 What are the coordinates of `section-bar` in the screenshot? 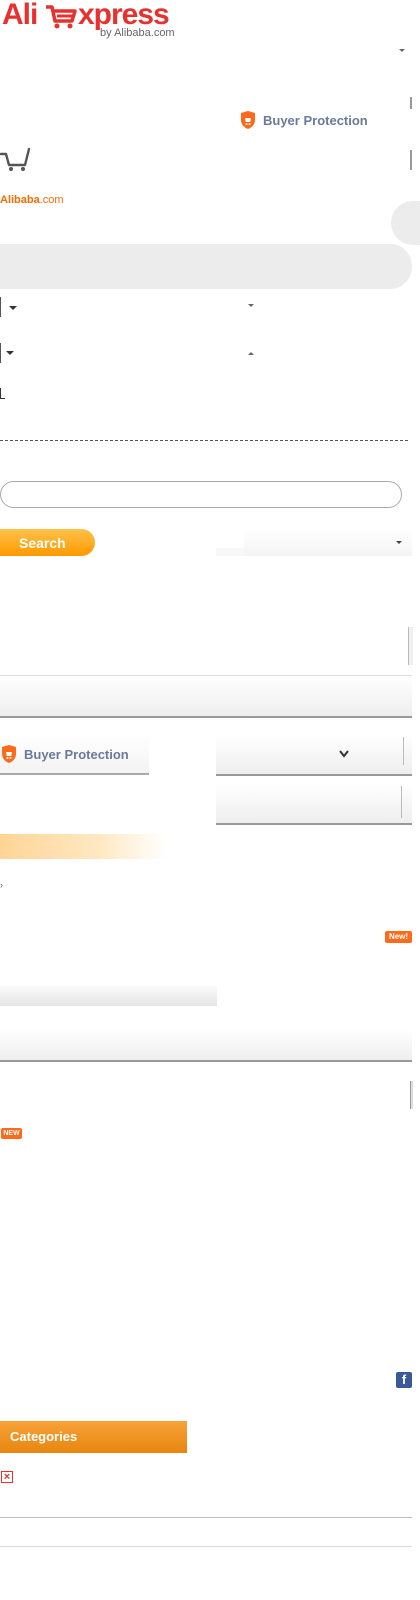 It's located at (206, 1045).